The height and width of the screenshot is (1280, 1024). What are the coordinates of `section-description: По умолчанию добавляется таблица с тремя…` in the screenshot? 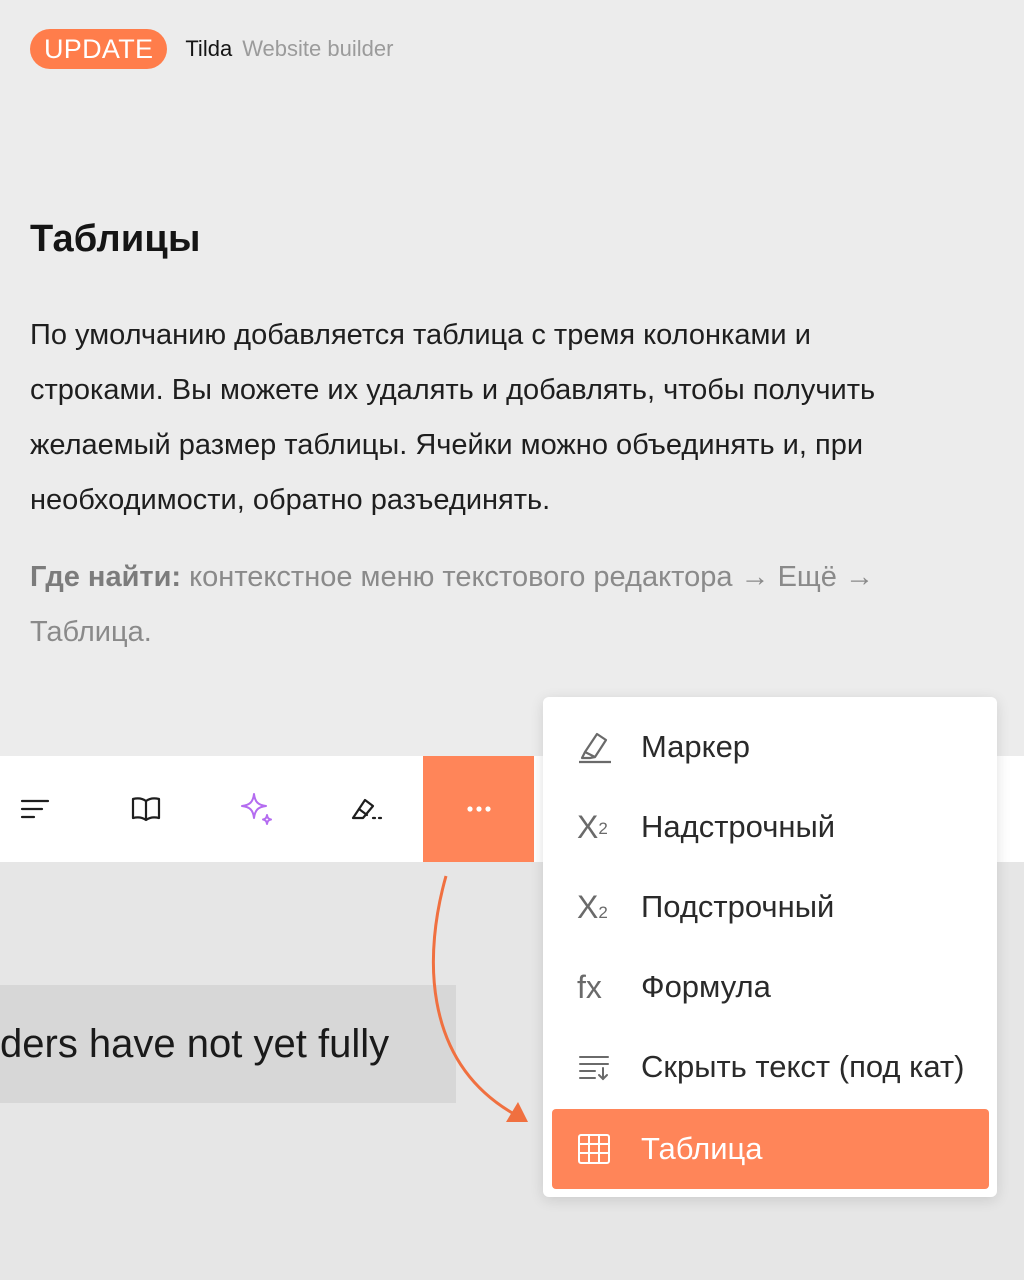 It's located at (453, 417).